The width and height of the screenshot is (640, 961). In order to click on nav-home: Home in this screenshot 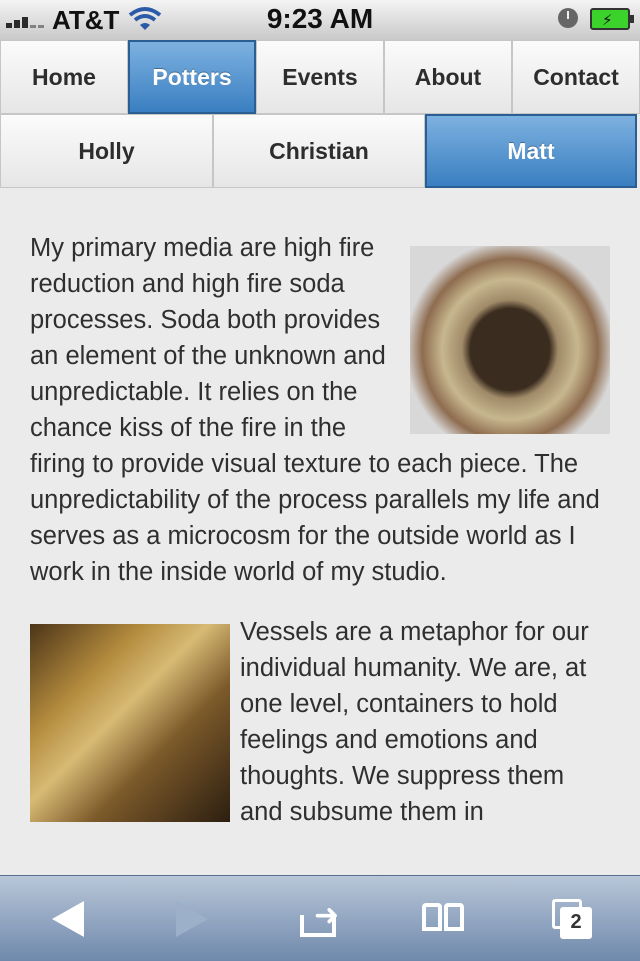, I will do `click(64, 77)`.